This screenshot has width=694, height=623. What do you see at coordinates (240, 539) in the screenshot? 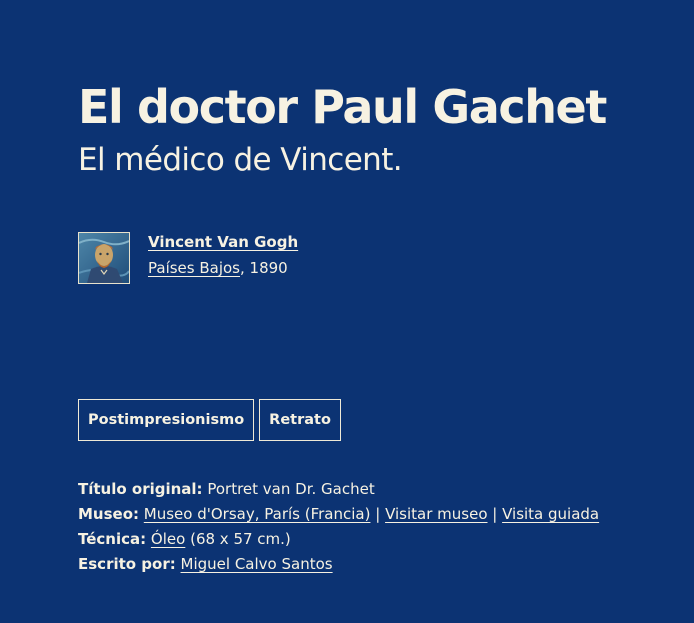
I see `dimensions: (68 x 57 cm.)` at bounding box center [240, 539].